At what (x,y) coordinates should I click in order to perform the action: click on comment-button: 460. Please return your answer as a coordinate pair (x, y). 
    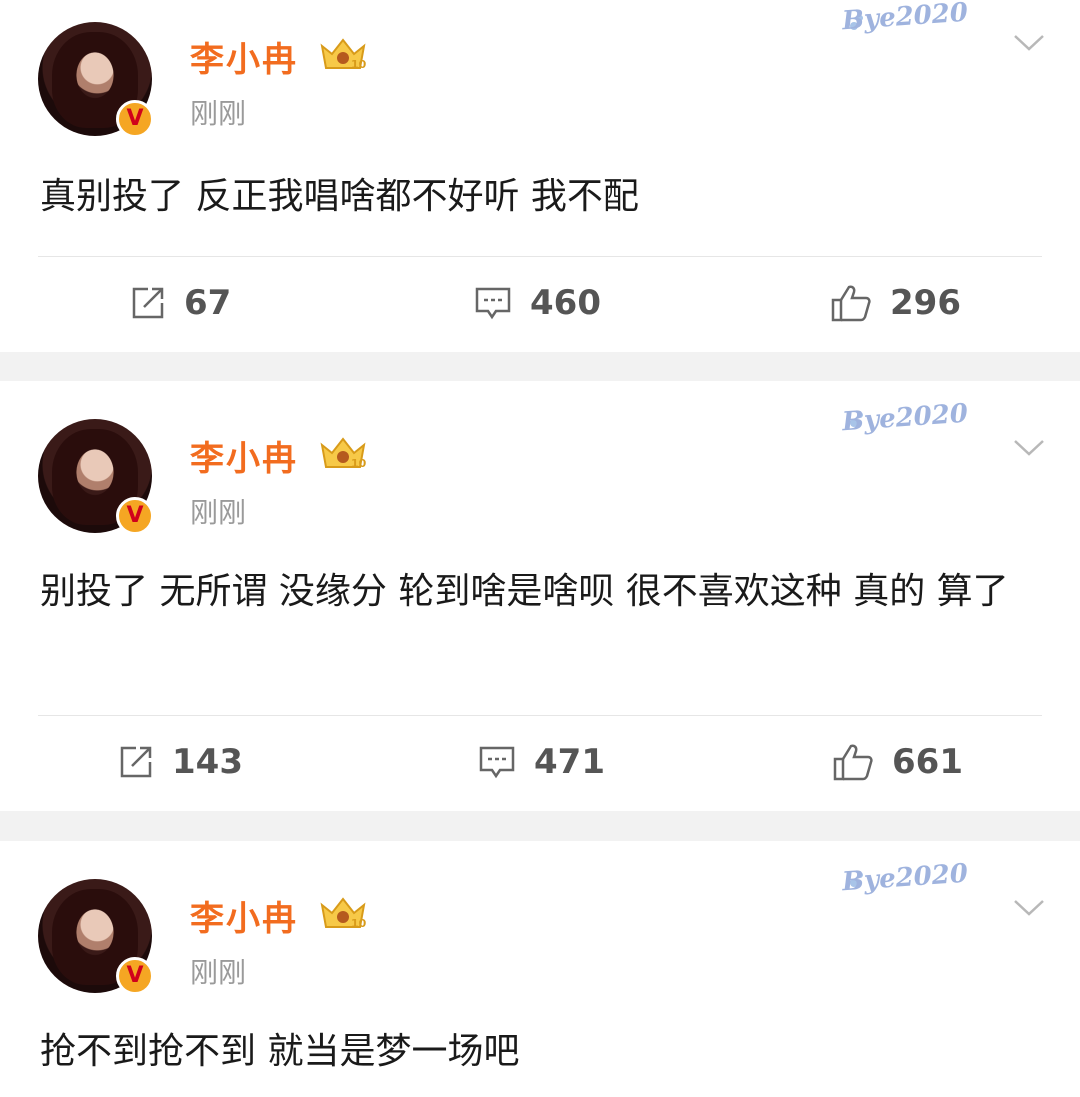
    Looking at the image, I should click on (537, 303).